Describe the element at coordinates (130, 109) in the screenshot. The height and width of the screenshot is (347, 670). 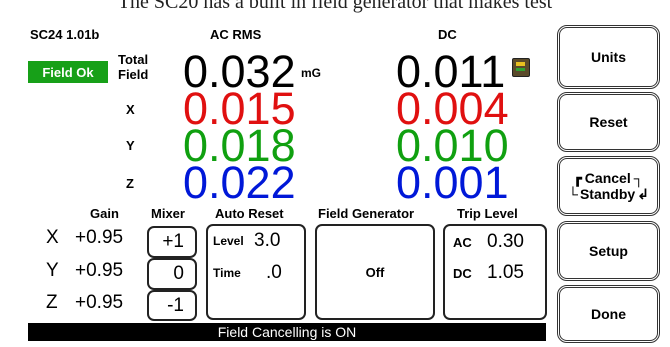
I see `x-axis-label: X` at that location.